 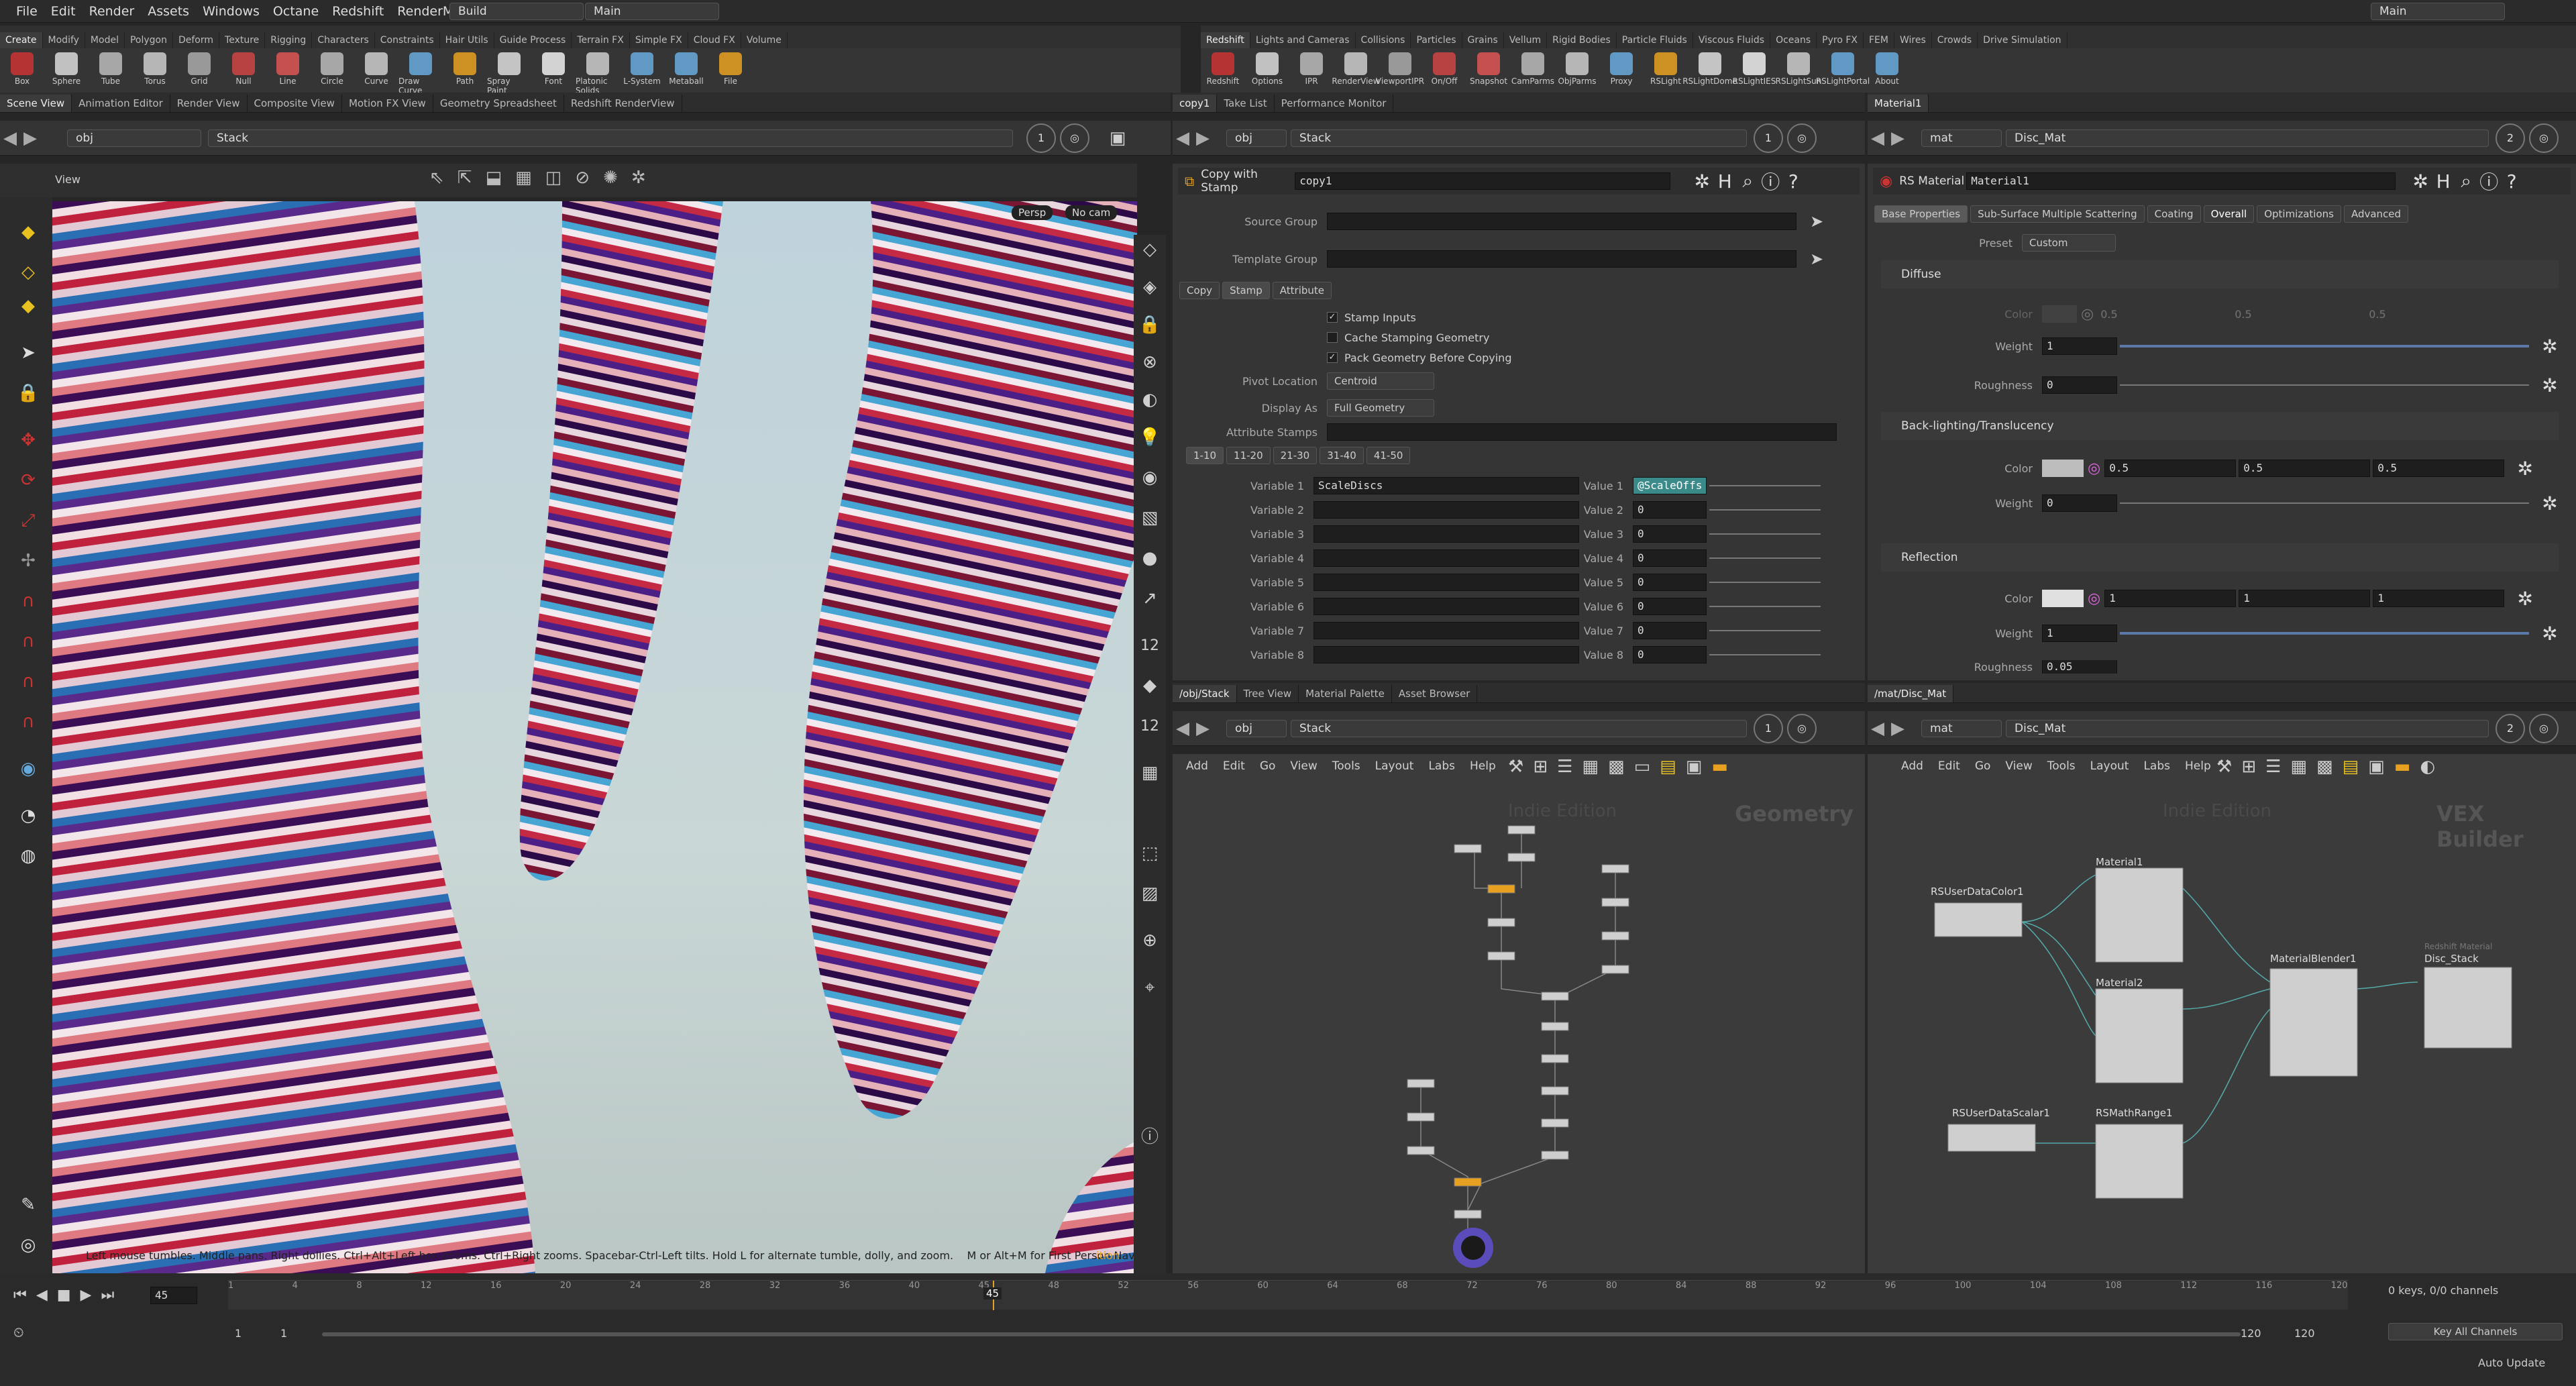 What do you see at coordinates (1419, 358) in the screenshot?
I see `checkbox-row: ✓ Pack Geometry Before Copying` at bounding box center [1419, 358].